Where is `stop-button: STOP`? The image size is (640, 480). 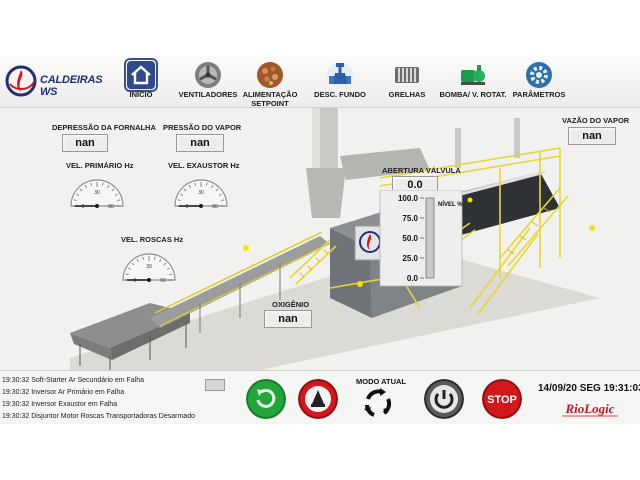 stop-button: STOP is located at coordinates (502, 399).